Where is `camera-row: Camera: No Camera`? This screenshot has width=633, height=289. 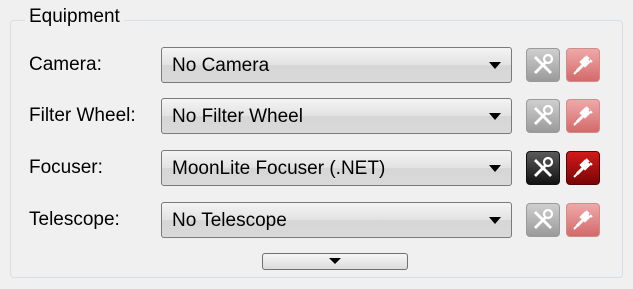 camera-row: Camera: No Camera is located at coordinates (316, 65).